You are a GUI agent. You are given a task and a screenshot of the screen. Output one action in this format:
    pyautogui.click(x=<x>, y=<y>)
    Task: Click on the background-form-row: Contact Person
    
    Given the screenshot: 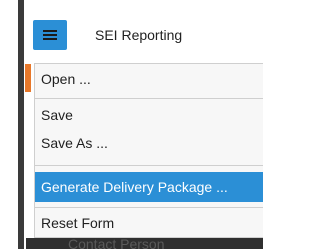 What is the action you would take?
    pyautogui.click(x=144, y=243)
    